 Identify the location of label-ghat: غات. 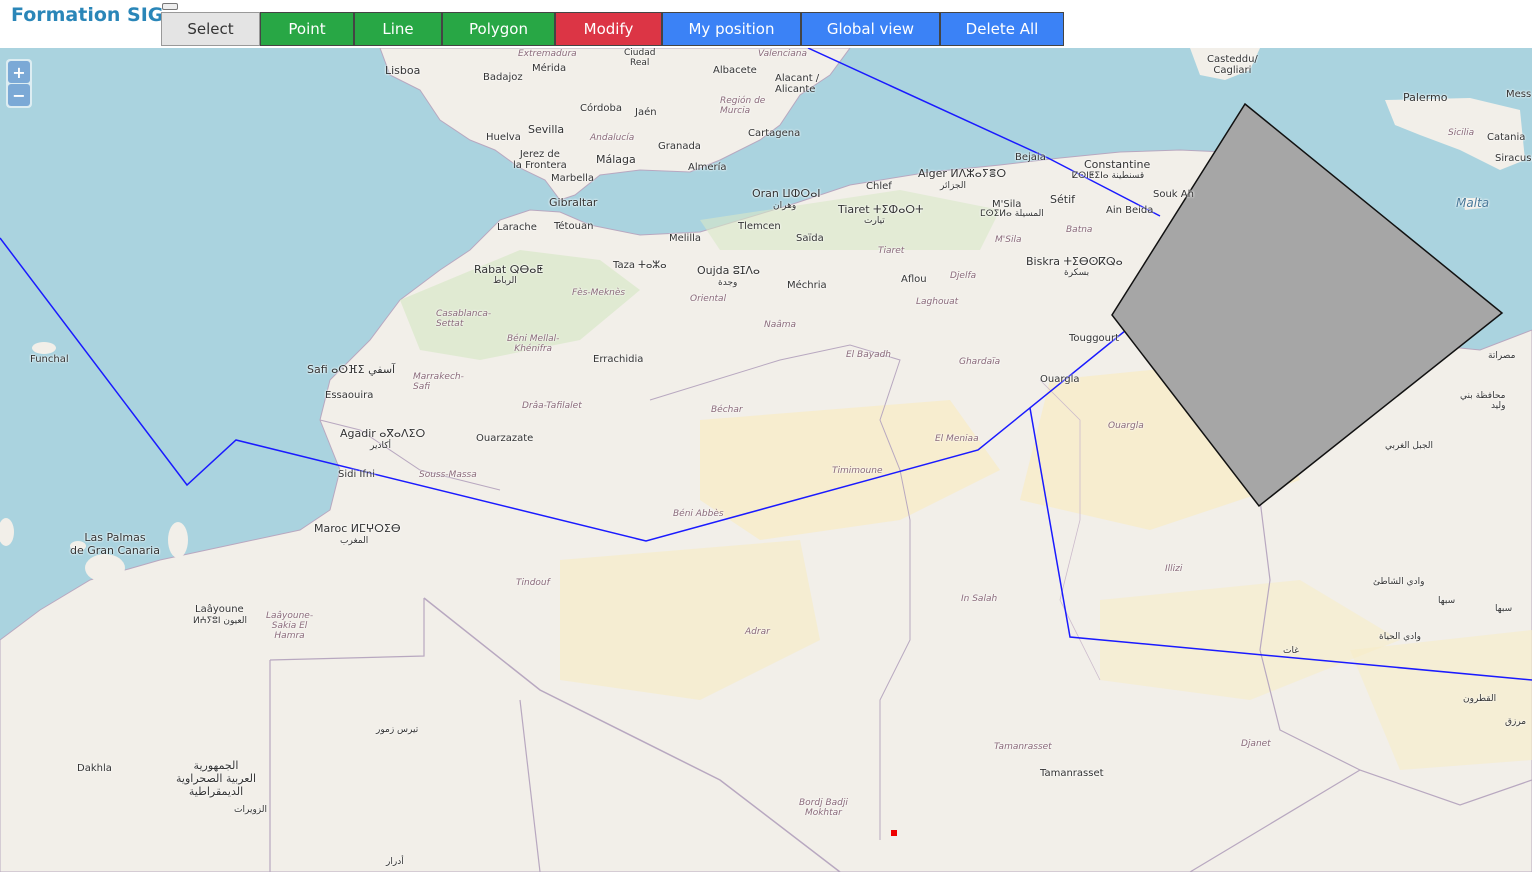
(1291, 651).